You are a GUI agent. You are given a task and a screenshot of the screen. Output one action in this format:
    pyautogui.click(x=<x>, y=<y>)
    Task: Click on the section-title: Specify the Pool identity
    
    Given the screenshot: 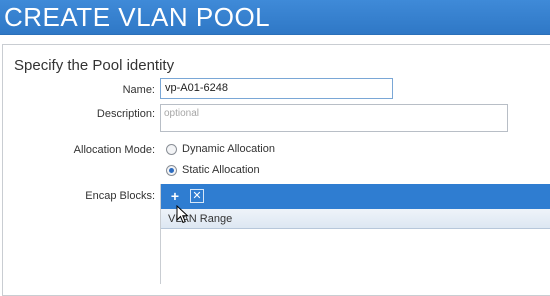 What is the action you would take?
    pyautogui.click(x=94, y=65)
    